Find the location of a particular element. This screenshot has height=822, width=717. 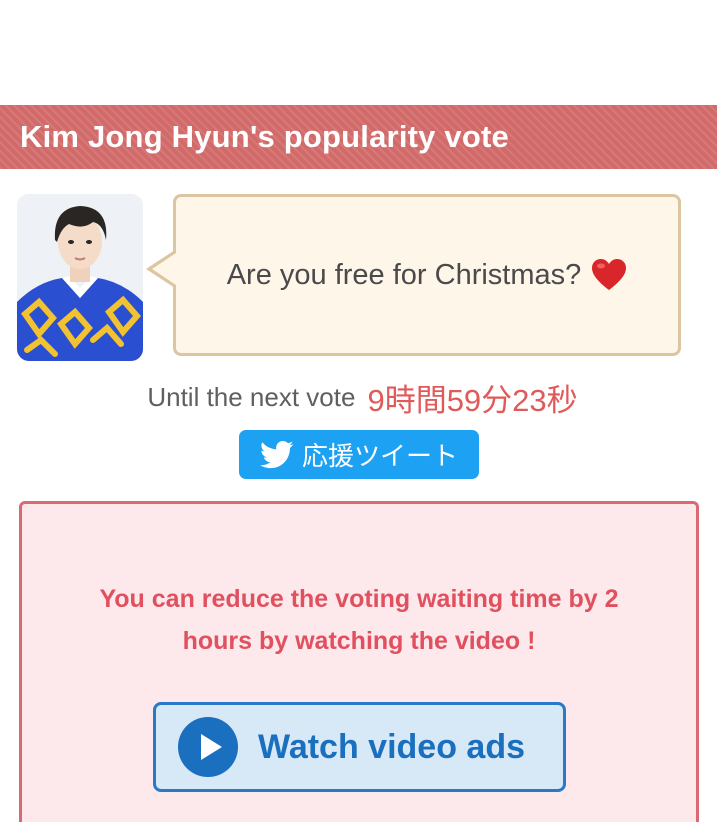

twitter-bird-icon is located at coordinates (276, 454).